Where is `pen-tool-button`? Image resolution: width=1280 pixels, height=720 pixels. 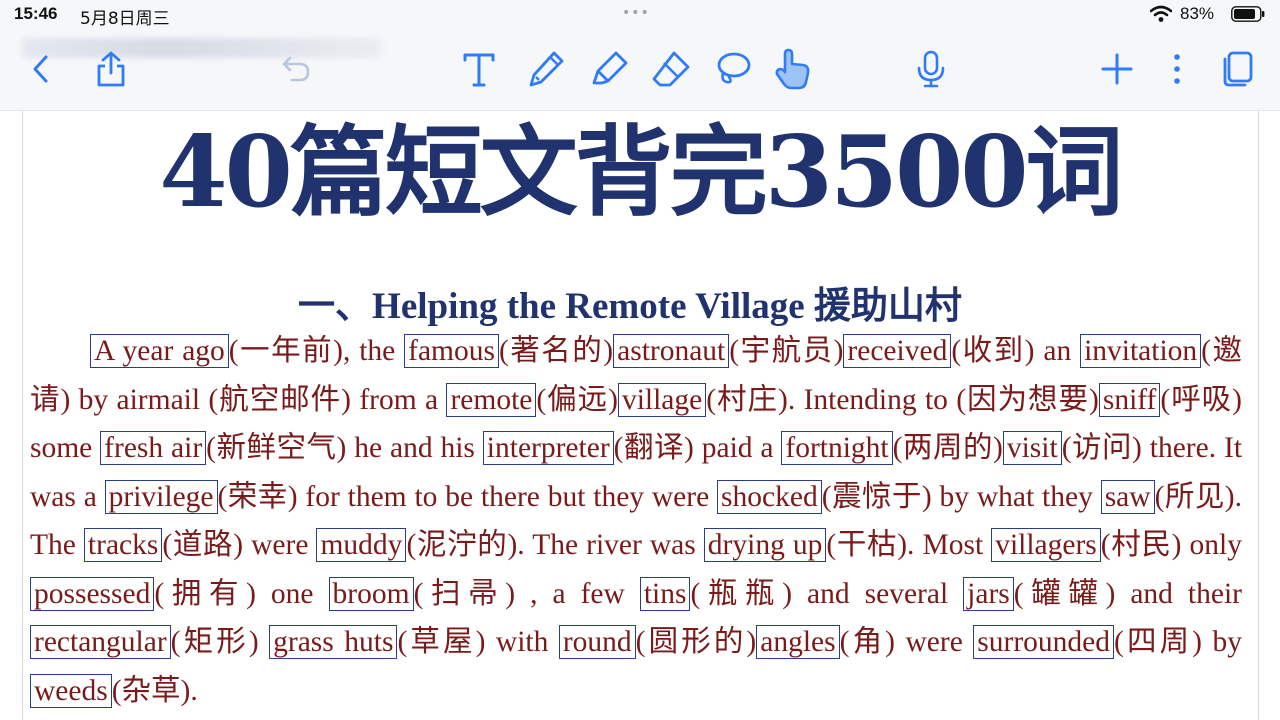
pen-tool-button is located at coordinates (546, 69).